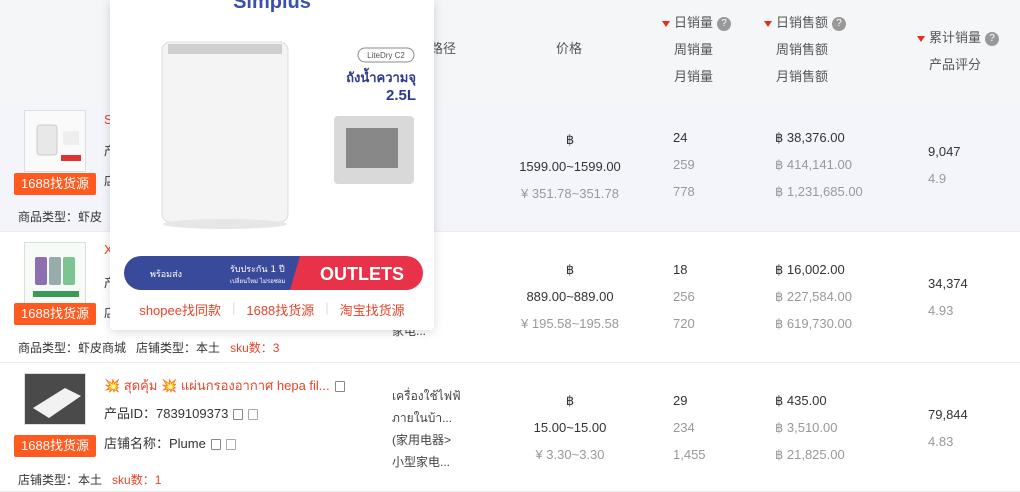 The image size is (1020, 492). I want to click on outlets-label: OUTLETS, so click(362, 274).